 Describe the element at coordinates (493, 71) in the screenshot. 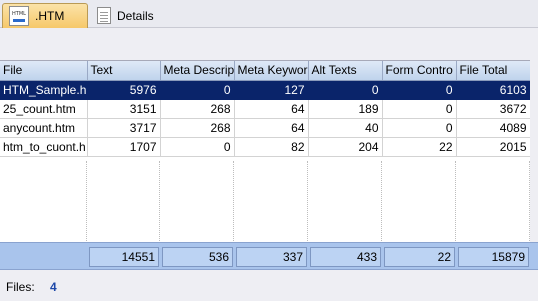

I see `column-header-file-total: File Total` at that location.